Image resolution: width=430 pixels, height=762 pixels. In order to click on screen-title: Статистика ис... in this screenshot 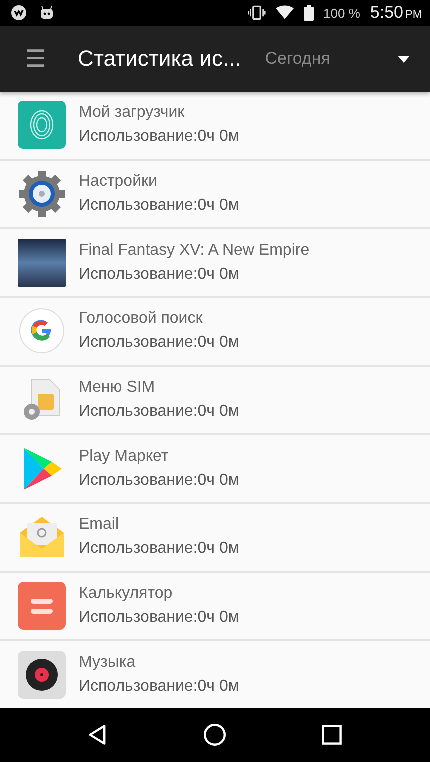, I will do `click(160, 59)`.